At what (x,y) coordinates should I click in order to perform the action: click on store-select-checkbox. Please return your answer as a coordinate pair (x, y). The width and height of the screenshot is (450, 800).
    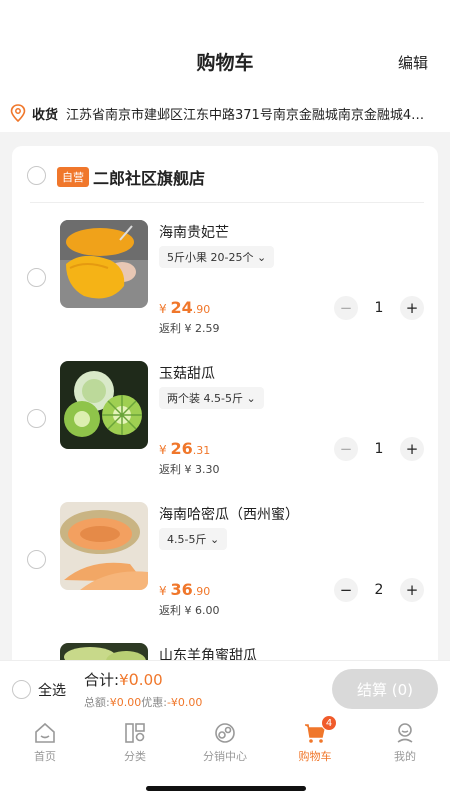
    Looking at the image, I should click on (36, 175).